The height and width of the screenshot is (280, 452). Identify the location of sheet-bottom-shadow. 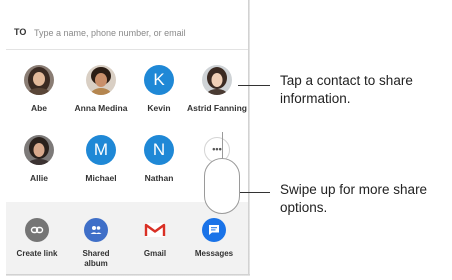
(128, 275).